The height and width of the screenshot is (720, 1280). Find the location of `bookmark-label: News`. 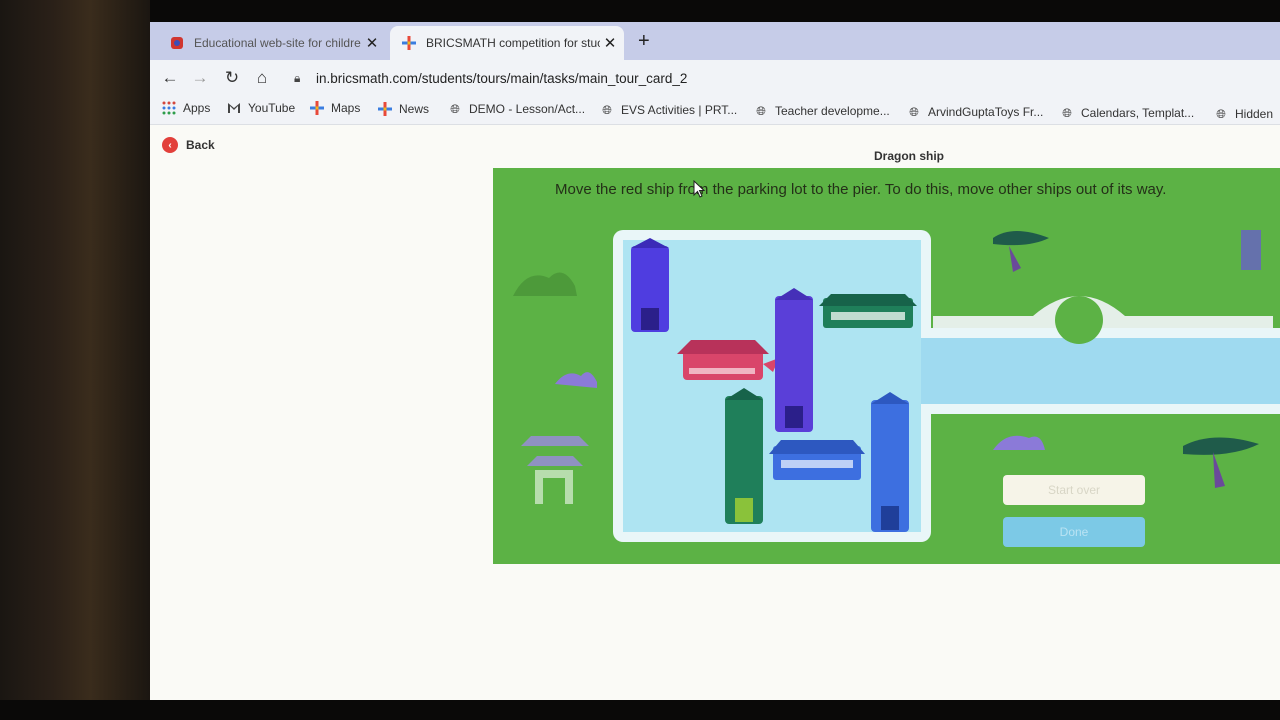

bookmark-label: News is located at coordinates (414, 109).